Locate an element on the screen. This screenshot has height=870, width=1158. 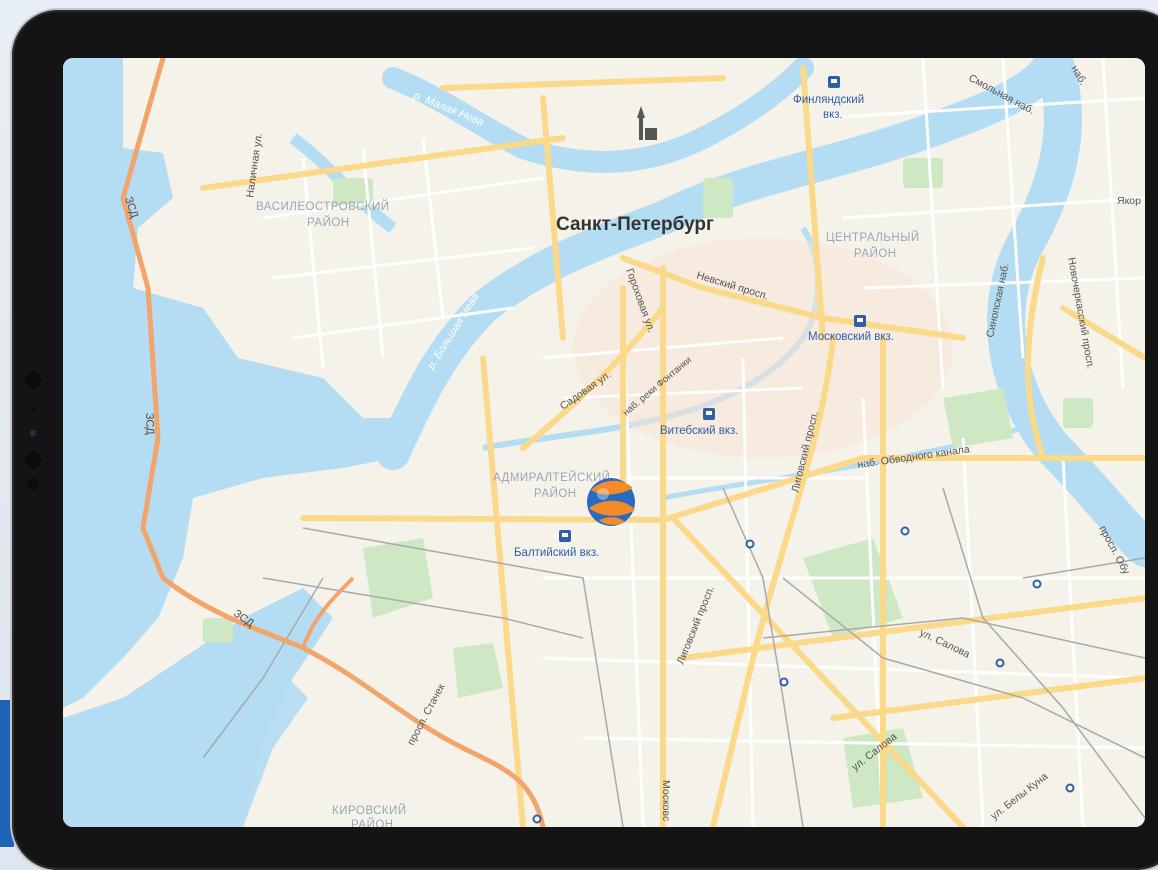
street-label-moskovsky-pr: Московс is located at coordinates (666, 800).